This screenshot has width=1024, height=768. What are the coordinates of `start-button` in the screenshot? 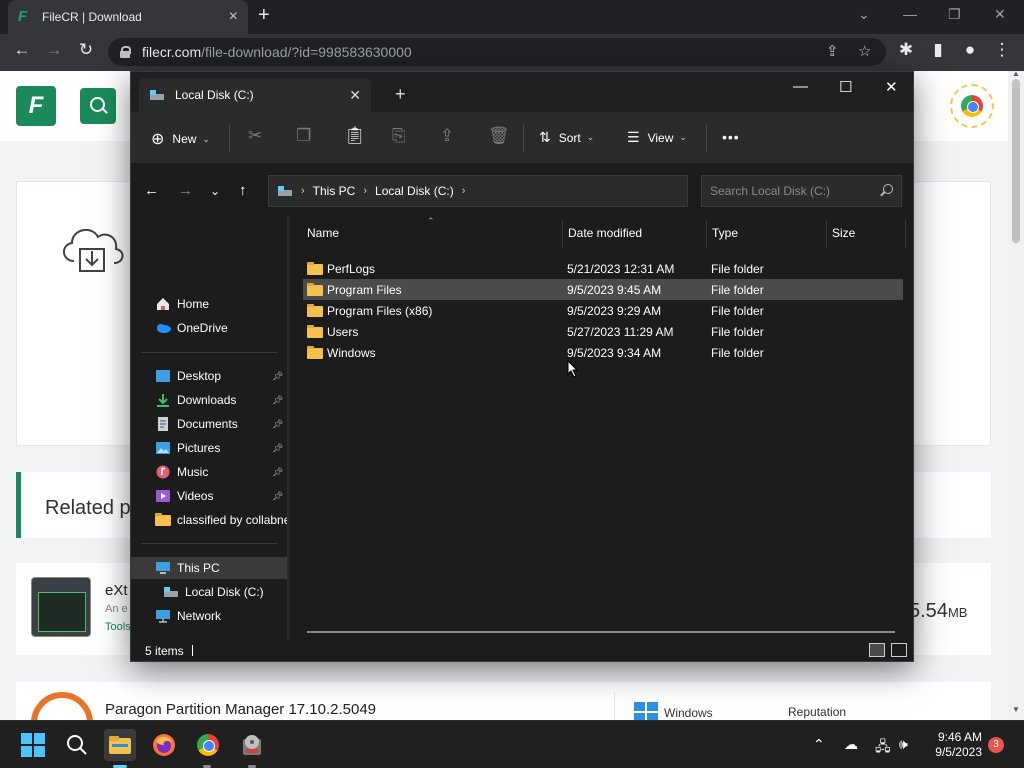 It's located at (33, 745).